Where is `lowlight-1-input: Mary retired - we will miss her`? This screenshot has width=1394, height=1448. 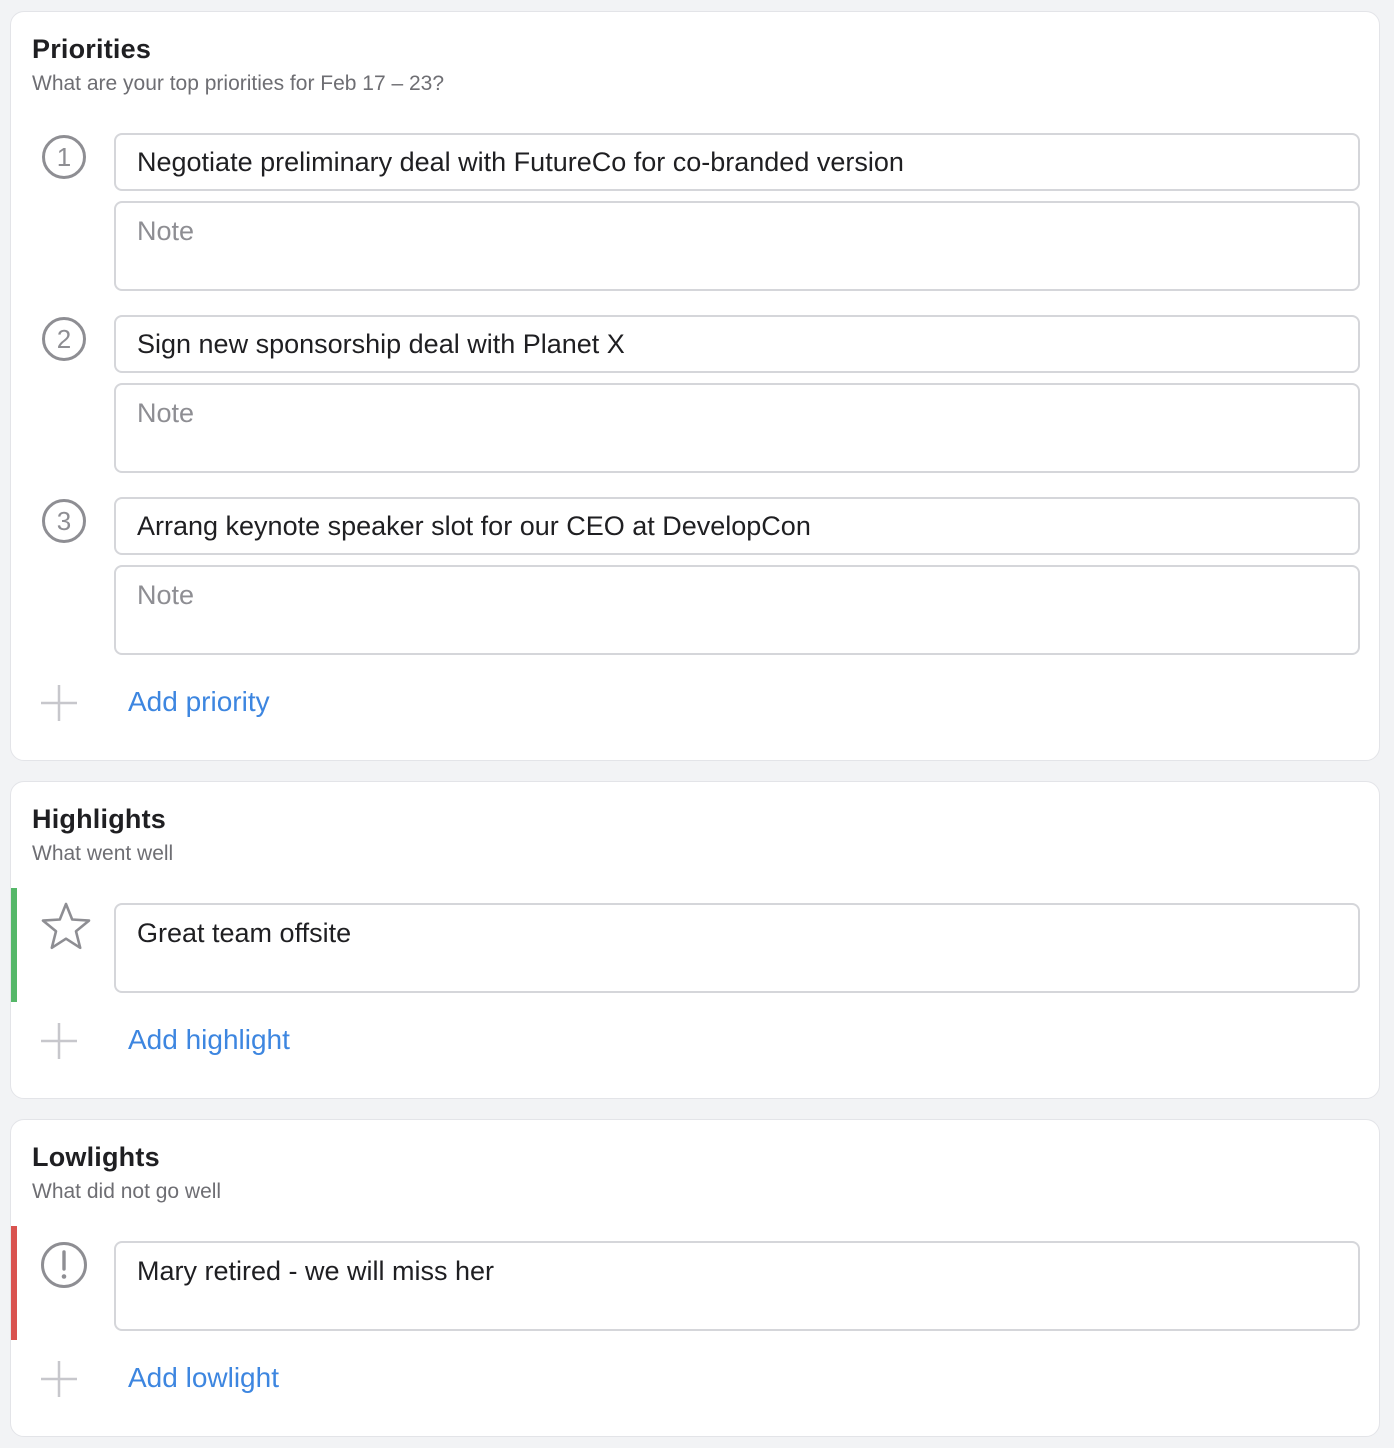
lowlight-1-input: Mary retired - we will miss her is located at coordinates (737, 1286).